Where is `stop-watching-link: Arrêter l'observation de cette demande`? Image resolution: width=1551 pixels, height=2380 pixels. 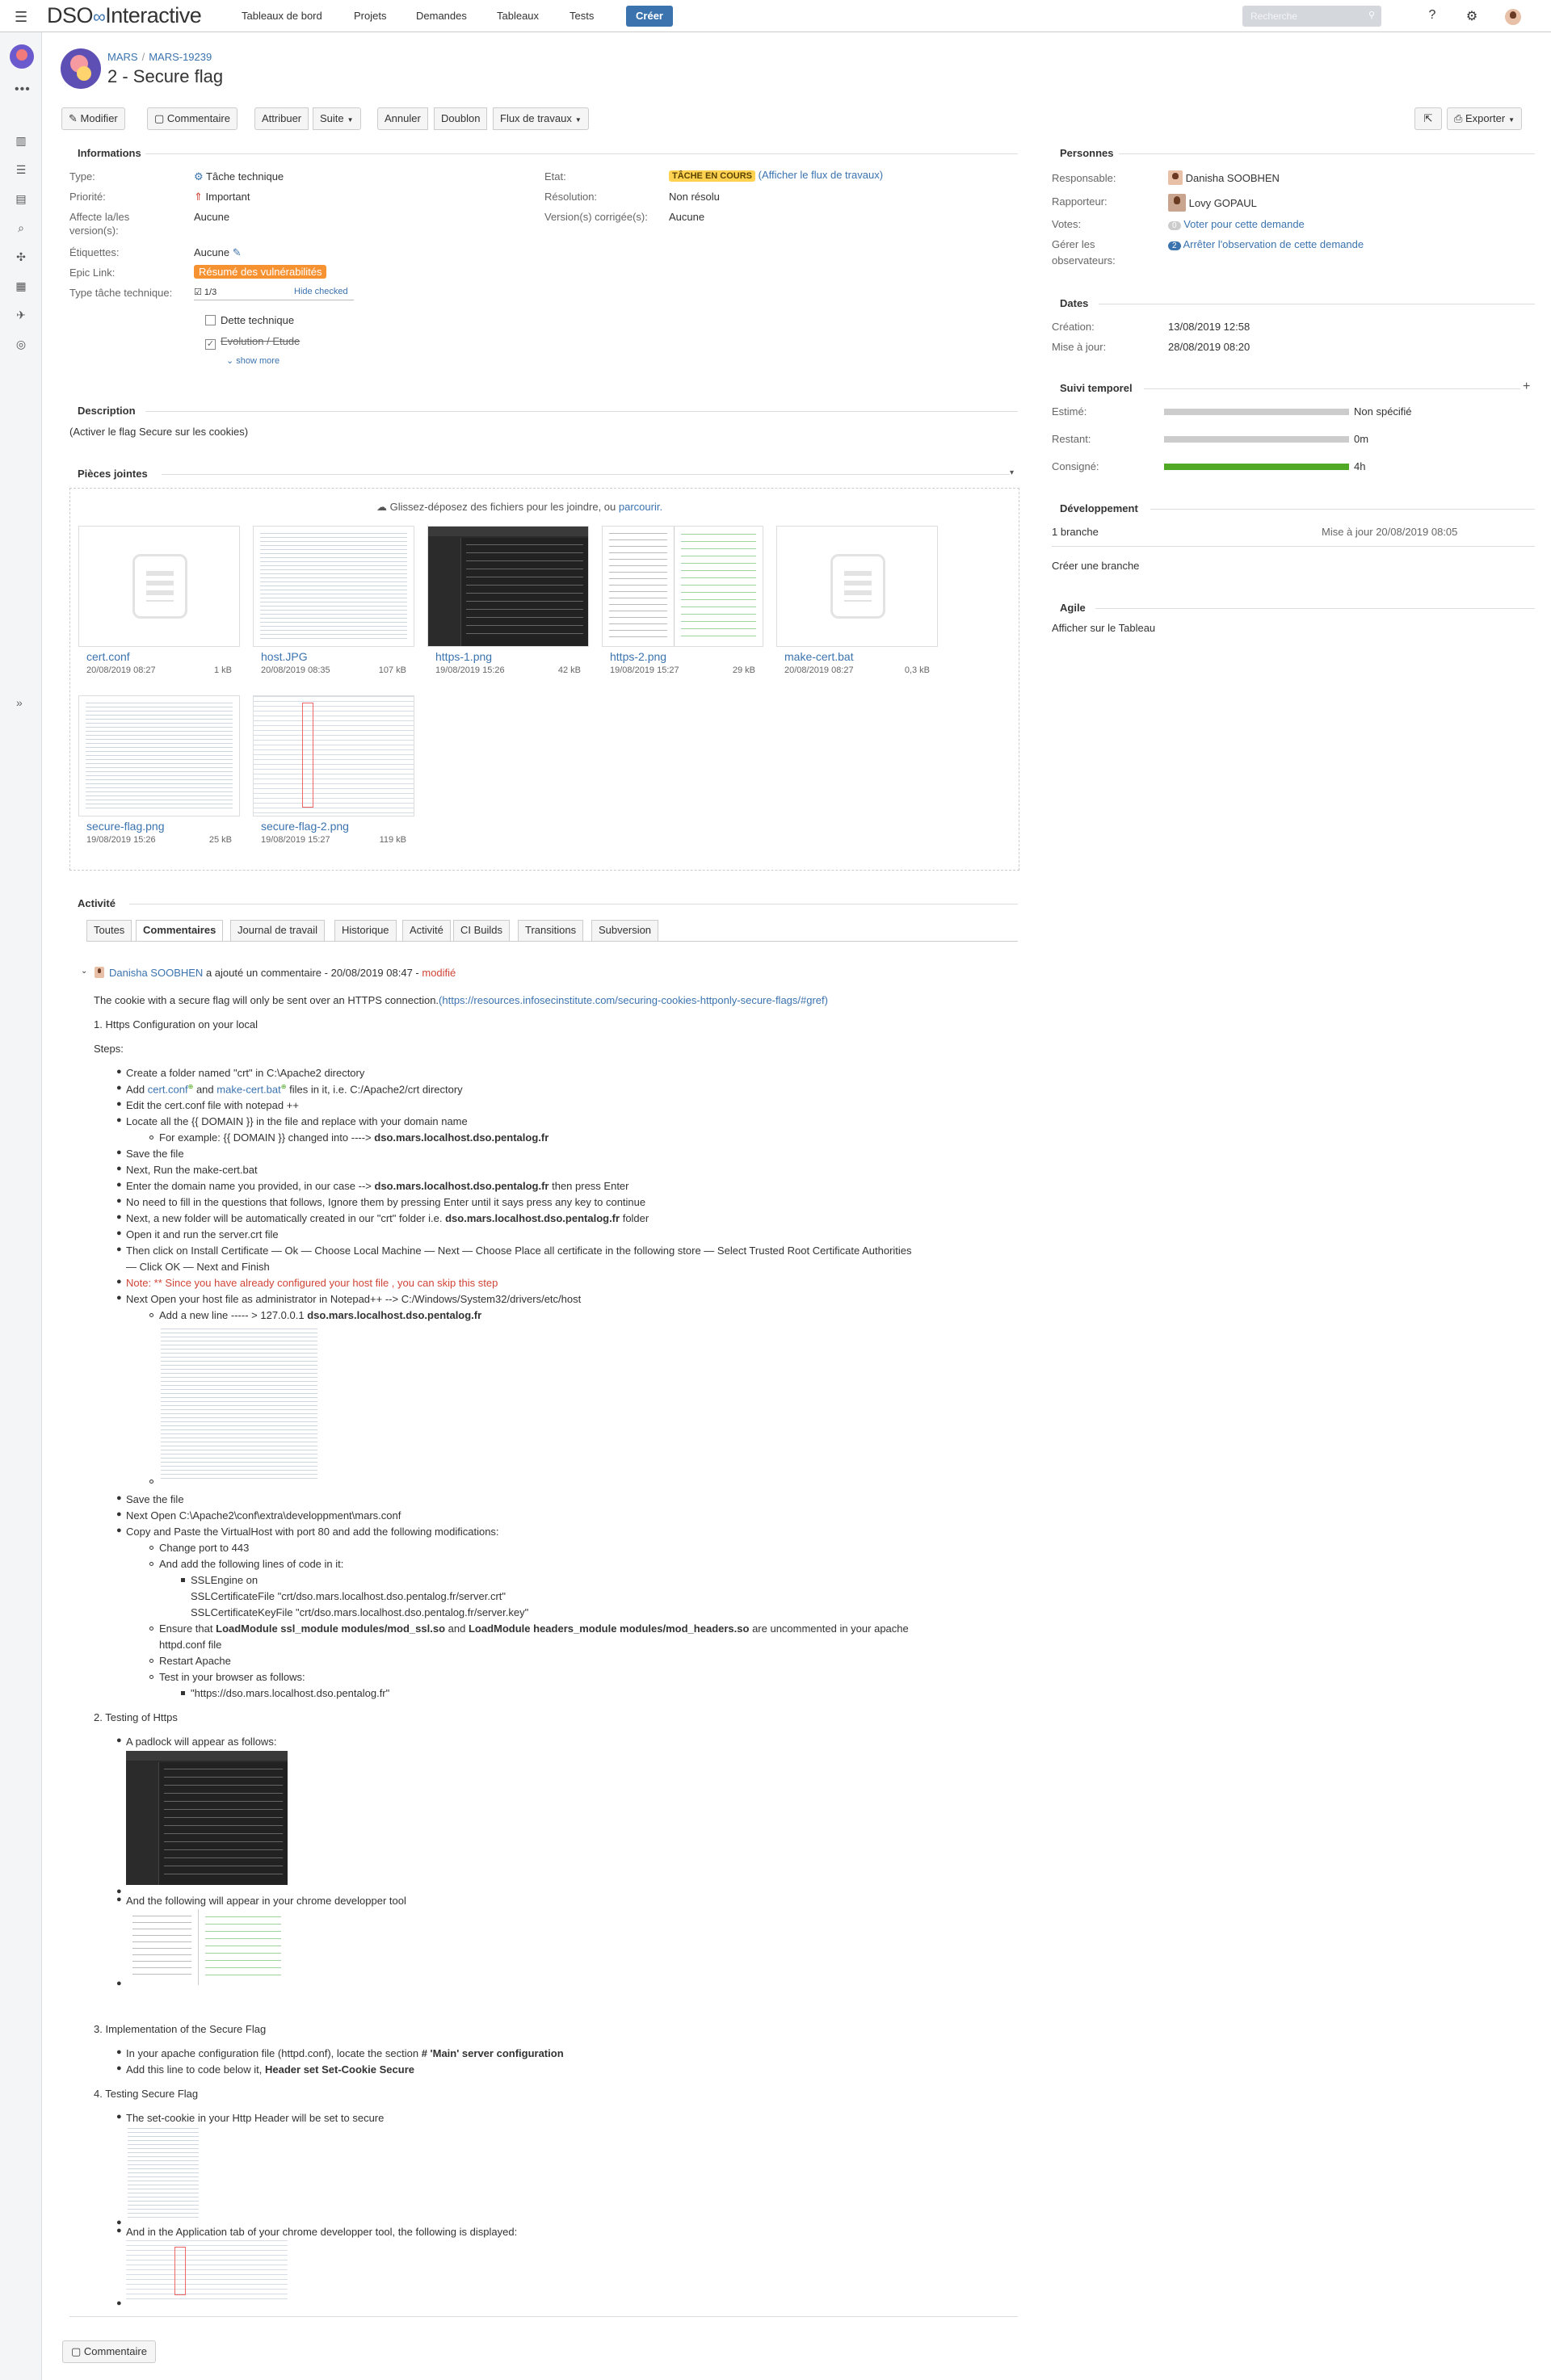 stop-watching-link: Arrêter l'observation de cette demande is located at coordinates (1274, 244).